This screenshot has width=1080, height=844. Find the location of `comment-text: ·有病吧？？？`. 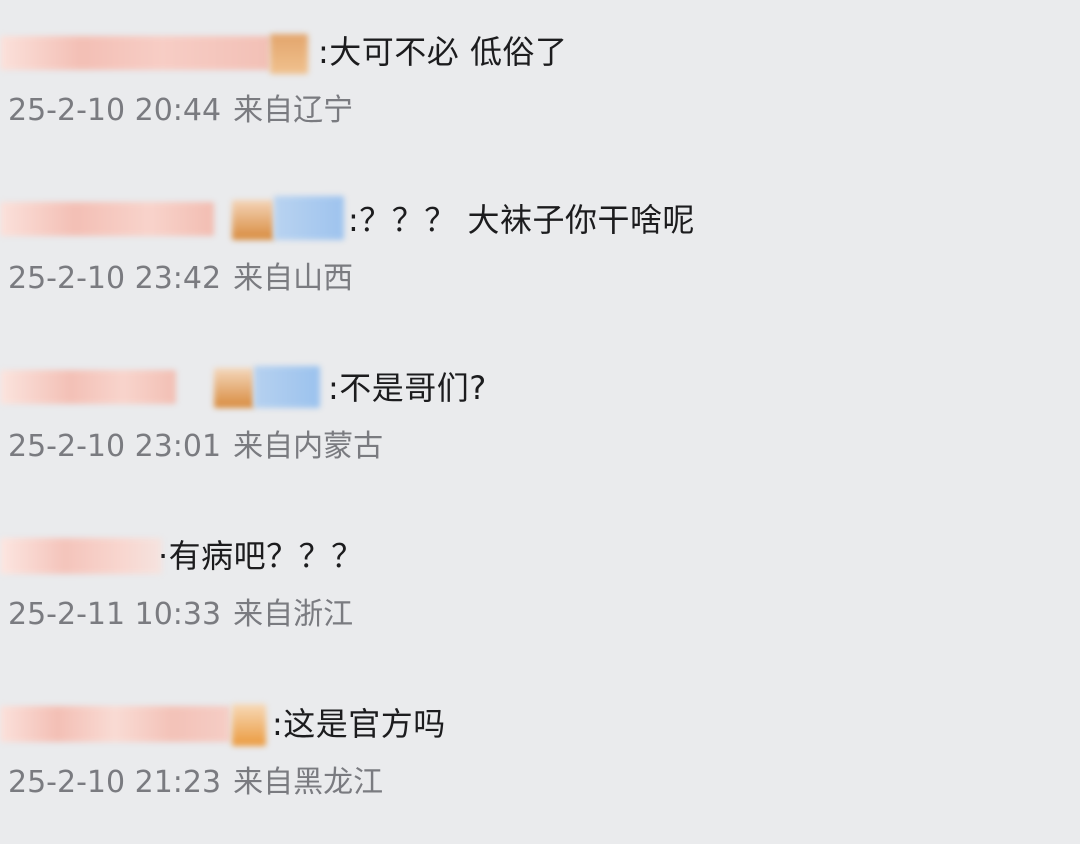

comment-text: ·有病吧？？？ is located at coordinates (261, 556).